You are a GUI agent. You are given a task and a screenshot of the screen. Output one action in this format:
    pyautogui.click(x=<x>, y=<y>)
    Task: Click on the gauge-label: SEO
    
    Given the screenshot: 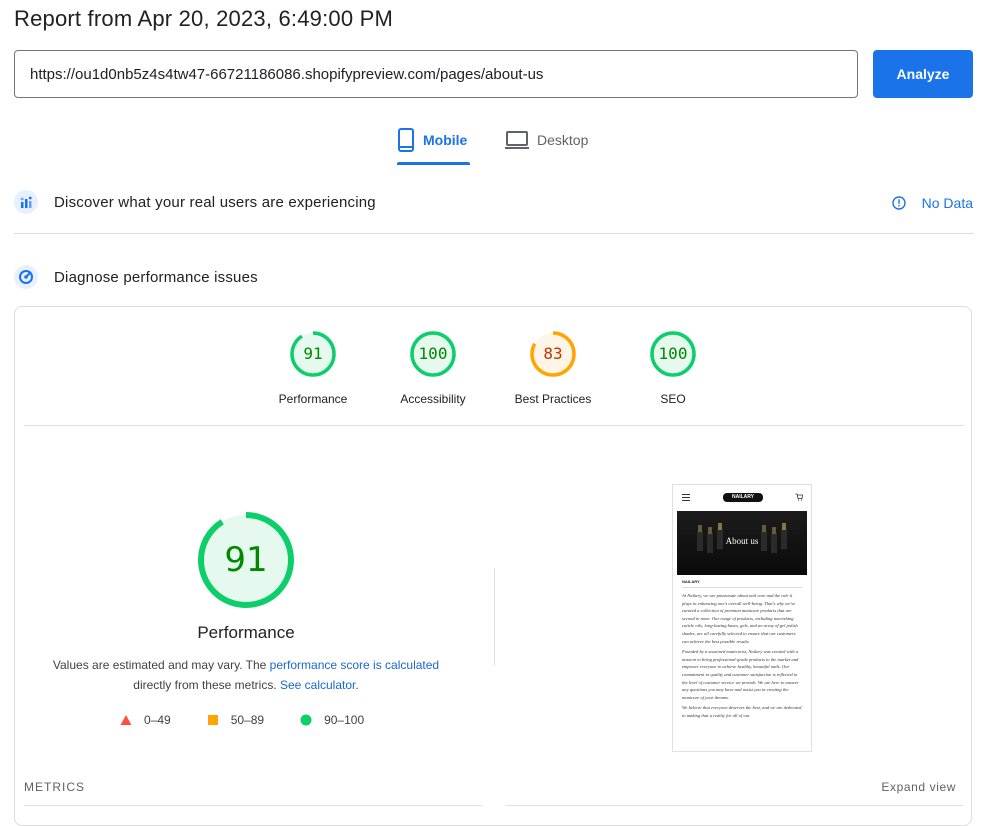 What is the action you would take?
    pyautogui.click(x=673, y=399)
    